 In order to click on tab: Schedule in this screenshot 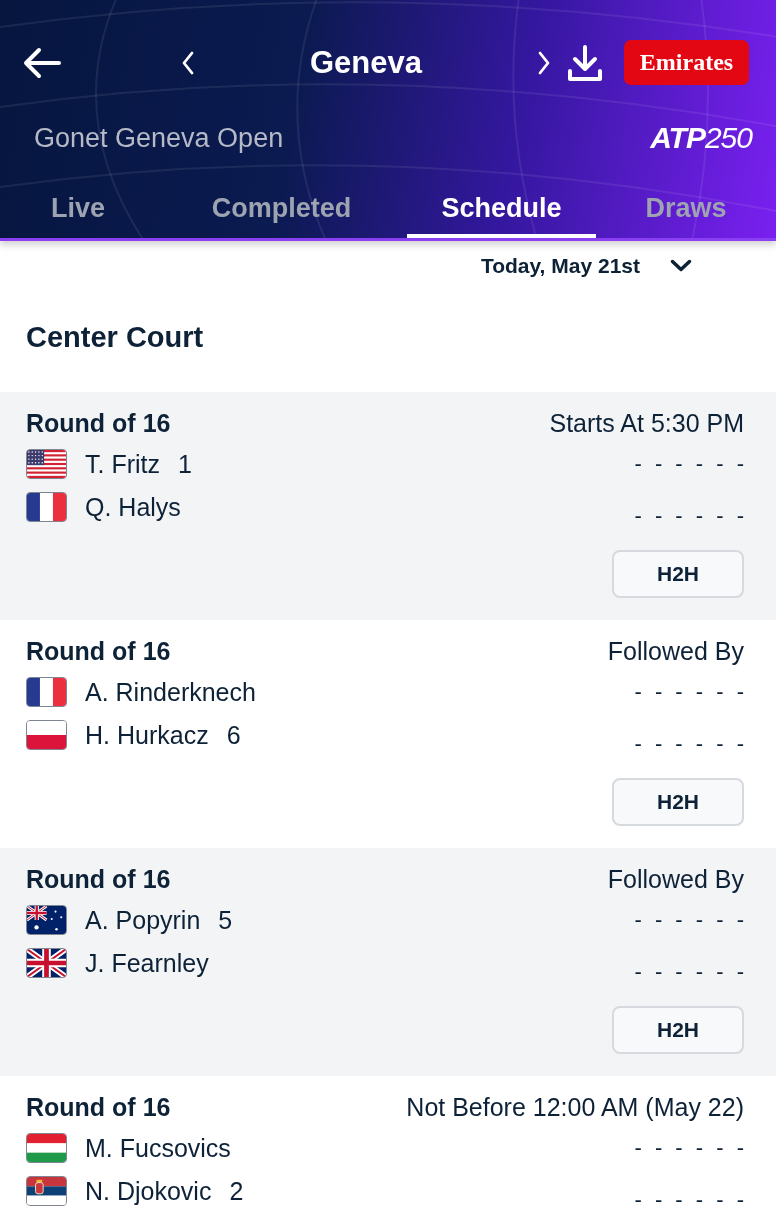, I will do `click(501, 199)`.